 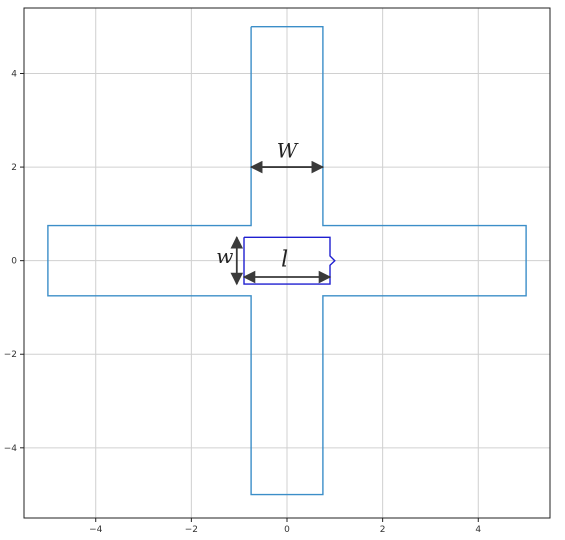 What do you see at coordinates (284, 259) in the screenshot?
I see `length-l-label: l` at bounding box center [284, 259].